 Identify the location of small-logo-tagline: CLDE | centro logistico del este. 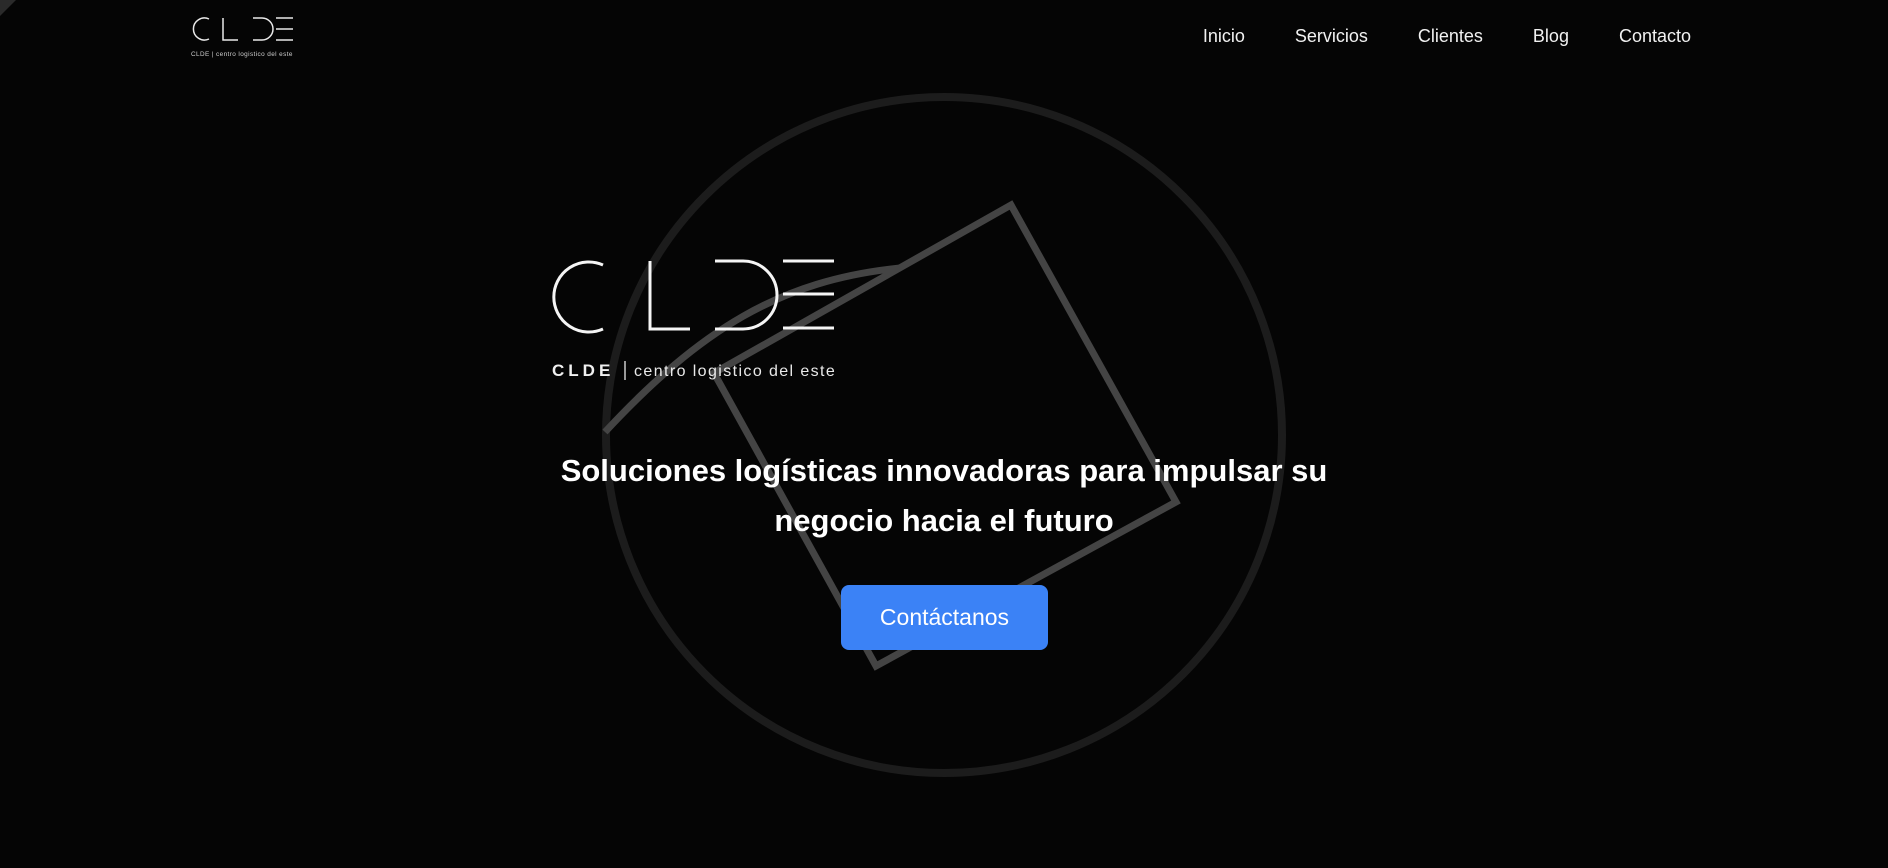
(242, 54).